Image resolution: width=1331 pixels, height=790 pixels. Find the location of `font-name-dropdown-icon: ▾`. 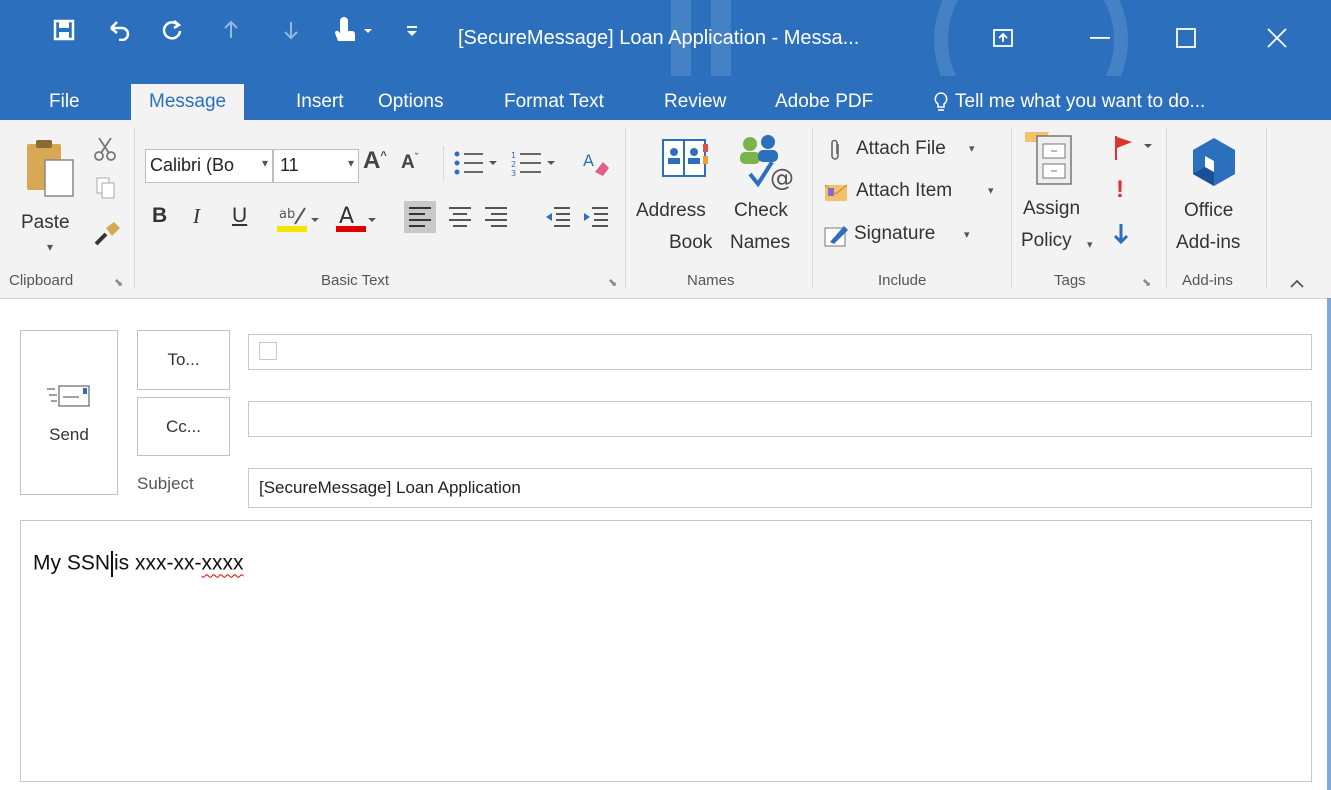

font-name-dropdown-icon: ▾ is located at coordinates (264, 163).